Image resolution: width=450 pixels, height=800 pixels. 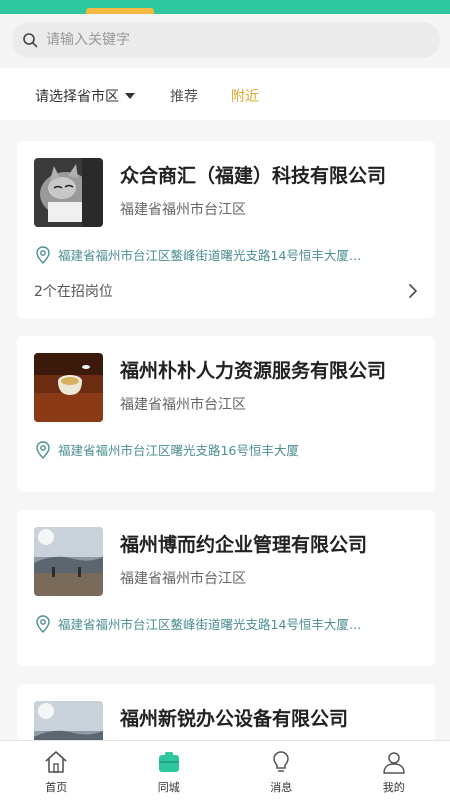 What do you see at coordinates (30, 40) in the screenshot?
I see `search-icon` at bounding box center [30, 40].